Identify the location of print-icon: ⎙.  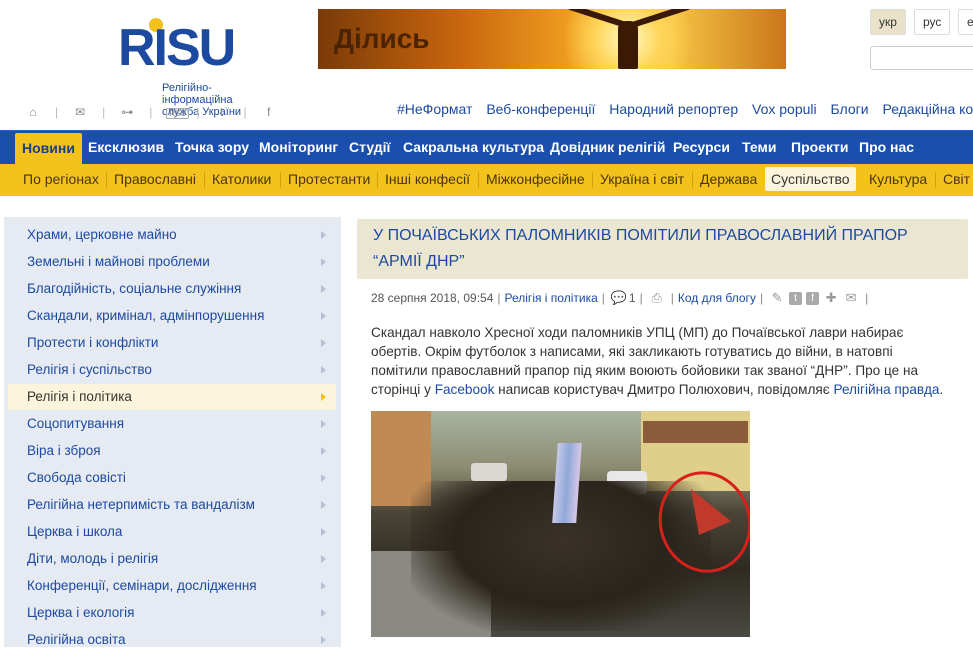
(657, 298).